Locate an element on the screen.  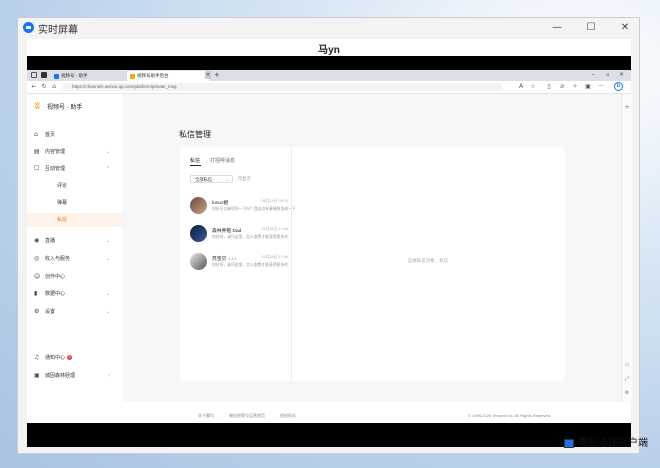
message-sender: lunuz姐 is located at coordinates (220, 203).